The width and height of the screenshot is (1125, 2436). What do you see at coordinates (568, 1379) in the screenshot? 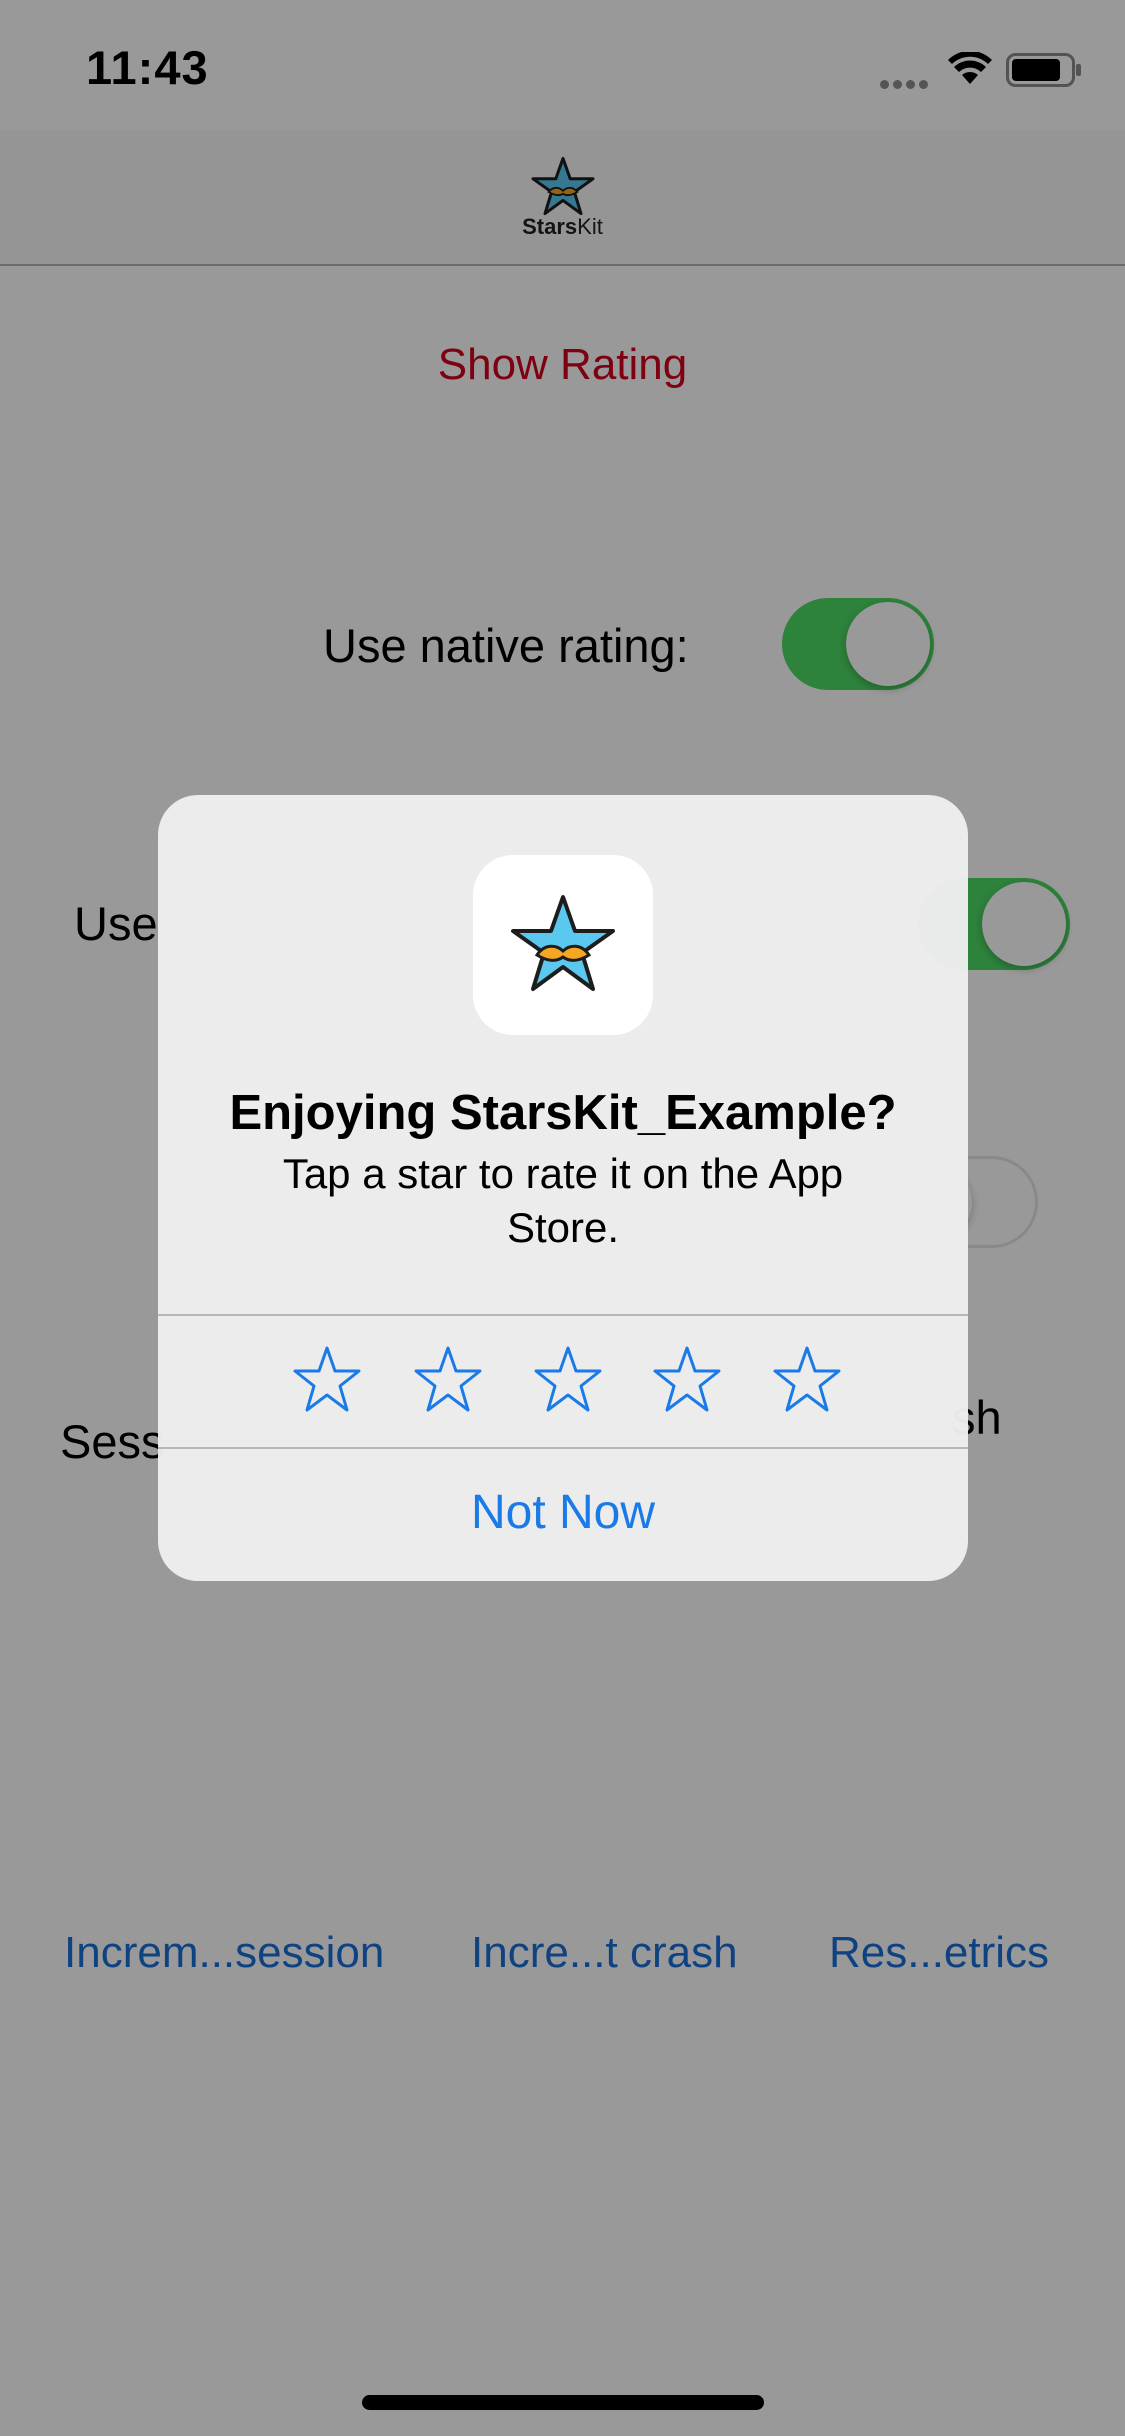
I see `star-3-icon` at bounding box center [568, 1379].